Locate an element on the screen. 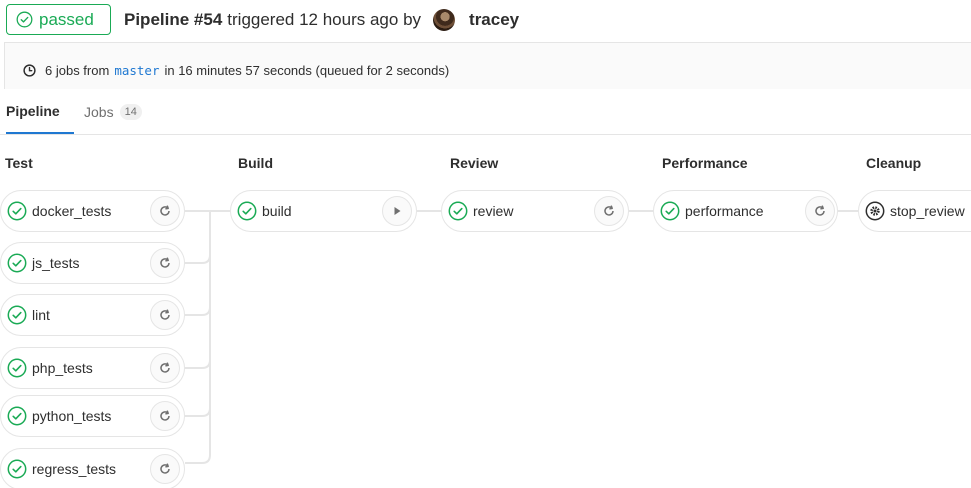 The image size is (971, 488). job-js-tests: js_tests is located at coordinates (92, 263).